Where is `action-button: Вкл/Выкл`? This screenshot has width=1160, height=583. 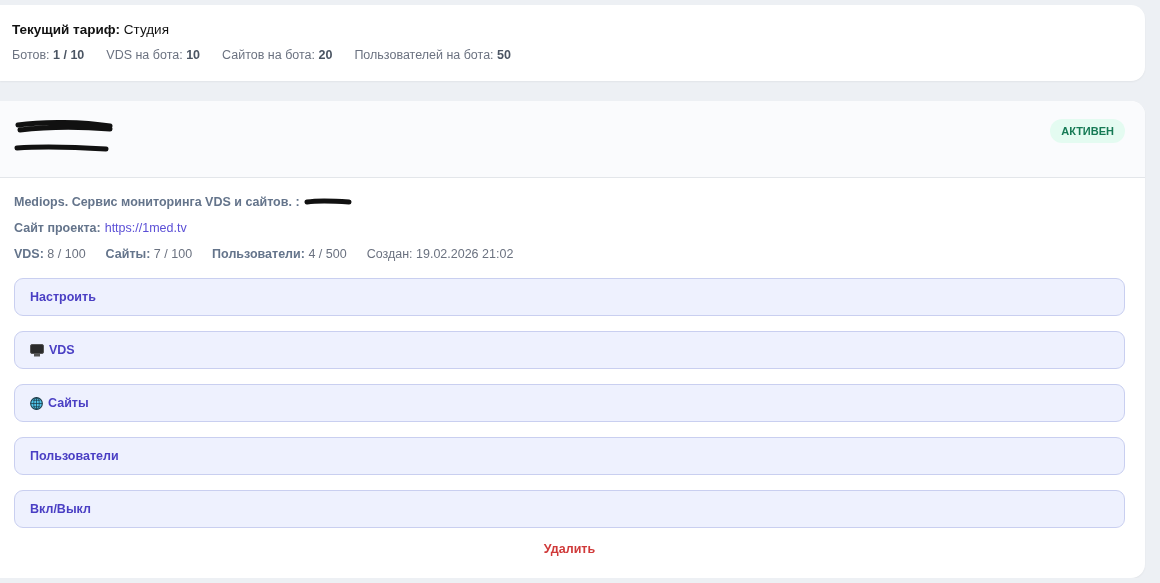
action-button: Вкл/Выкл is located at coordinates (569, 509).